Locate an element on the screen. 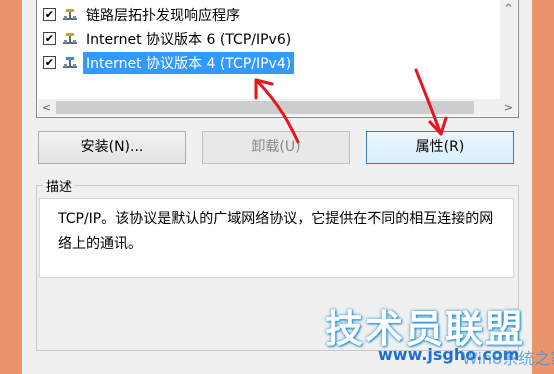 This screenshot has width=554, height=374. arrow-to-ipv4-icon is located at coordinates (277, 111).